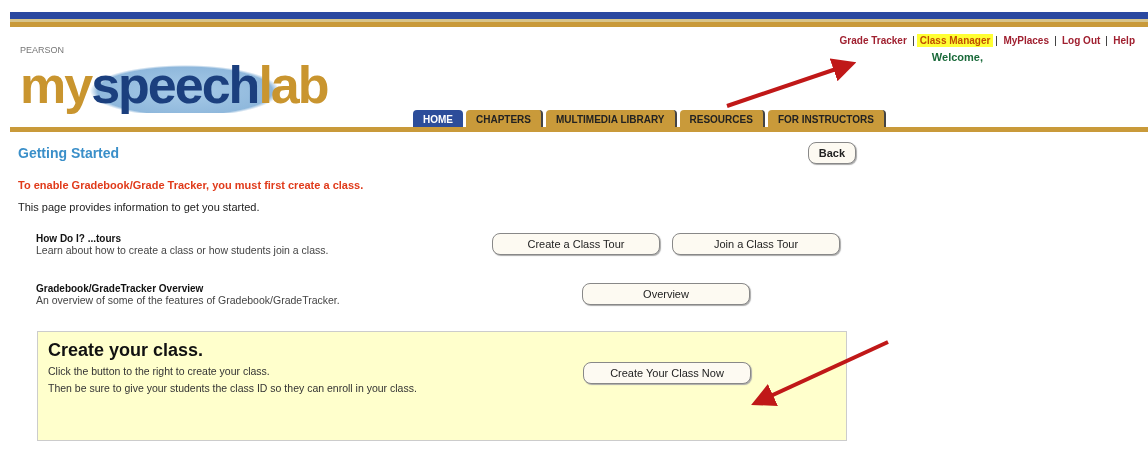 The width and height of the screenshot is (1148, 454). What do you see at coordinates (191, 185) in the screenshot?
I see `warning-message: To enable Gradebook/Grade Tracker, you must first create a class.` at bounding box center [191, 185].